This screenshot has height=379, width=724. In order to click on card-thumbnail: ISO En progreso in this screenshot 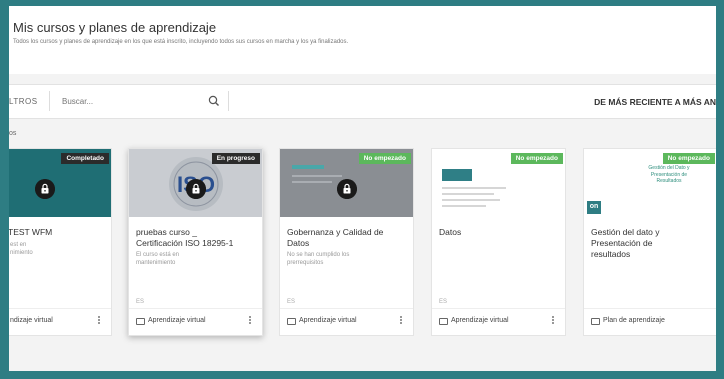, I will do `click(195, 183)`.